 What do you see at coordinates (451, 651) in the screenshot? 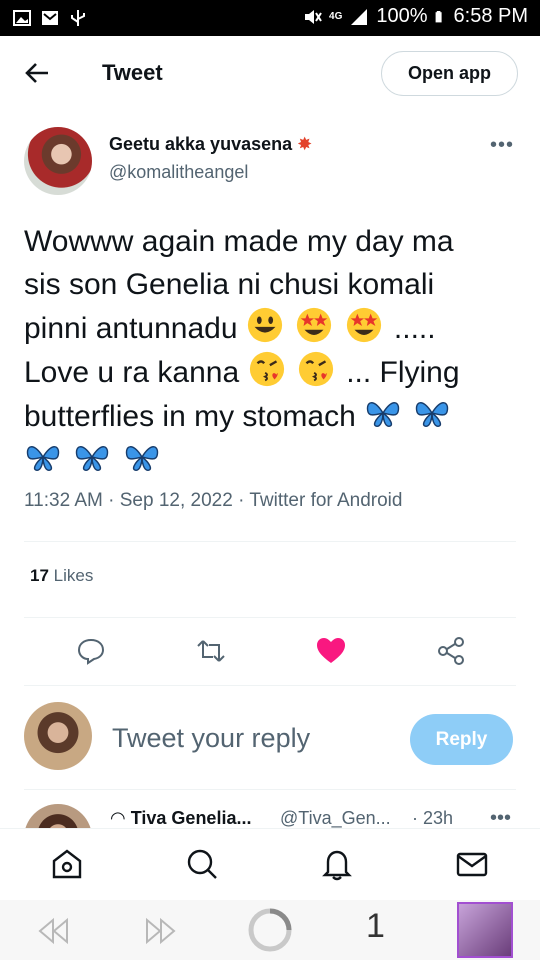
I see `share-icon` at bounding box center [451, 651].